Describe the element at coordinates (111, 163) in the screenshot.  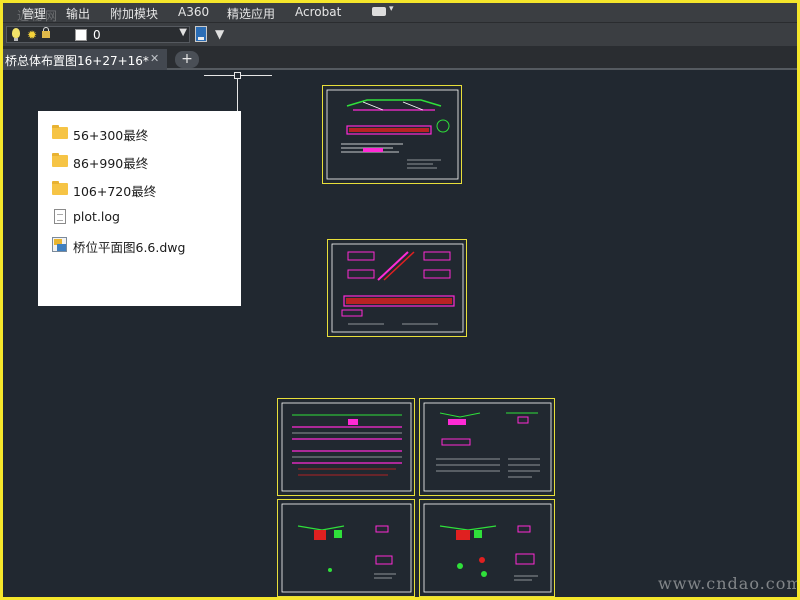
I see `list-item-label: 86+990最终` at that location.